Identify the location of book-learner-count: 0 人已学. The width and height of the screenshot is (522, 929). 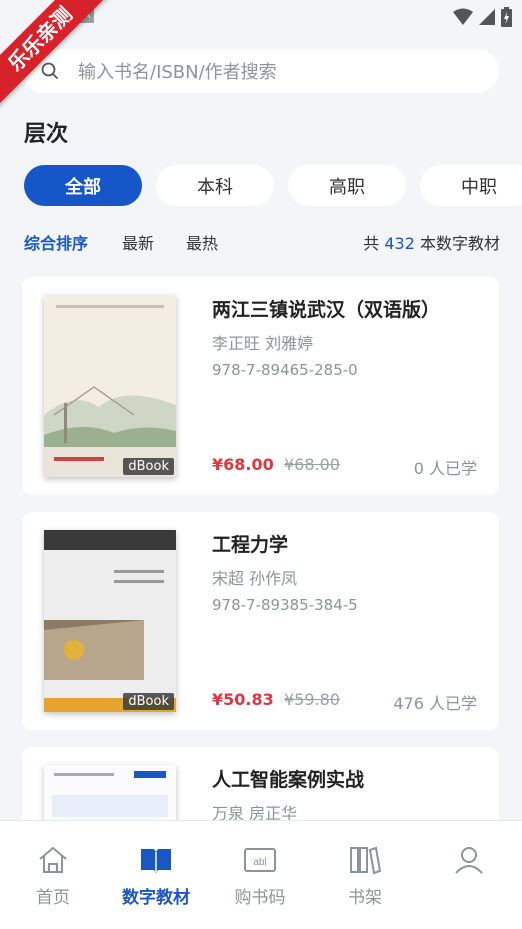
(445, 468).